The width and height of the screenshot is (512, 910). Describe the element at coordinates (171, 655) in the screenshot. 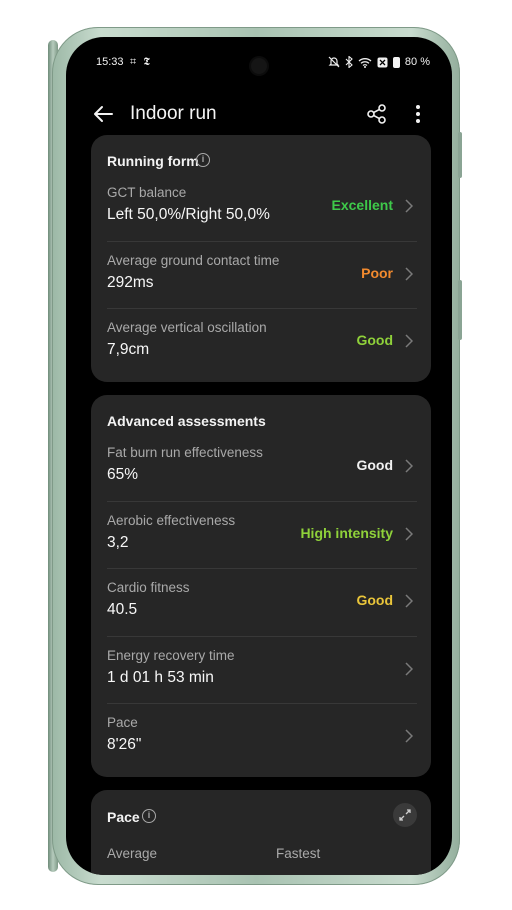

I see `row-label: Energy recovery time` at that location.